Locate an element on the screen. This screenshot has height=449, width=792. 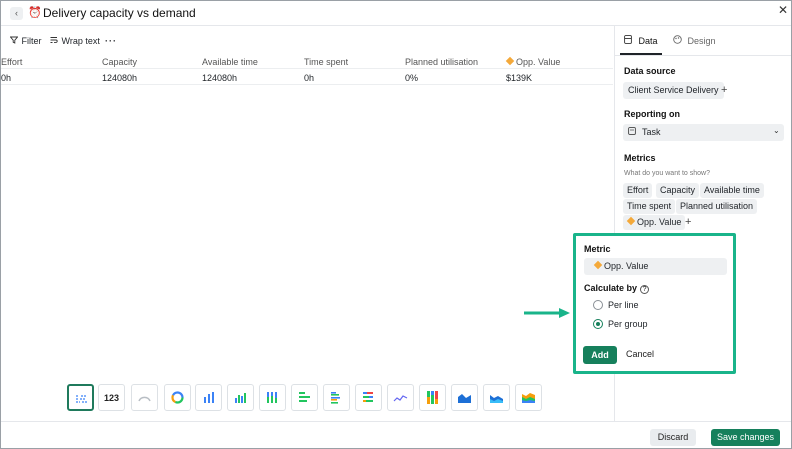
chart-type-area is located at coordinates (464, 397).